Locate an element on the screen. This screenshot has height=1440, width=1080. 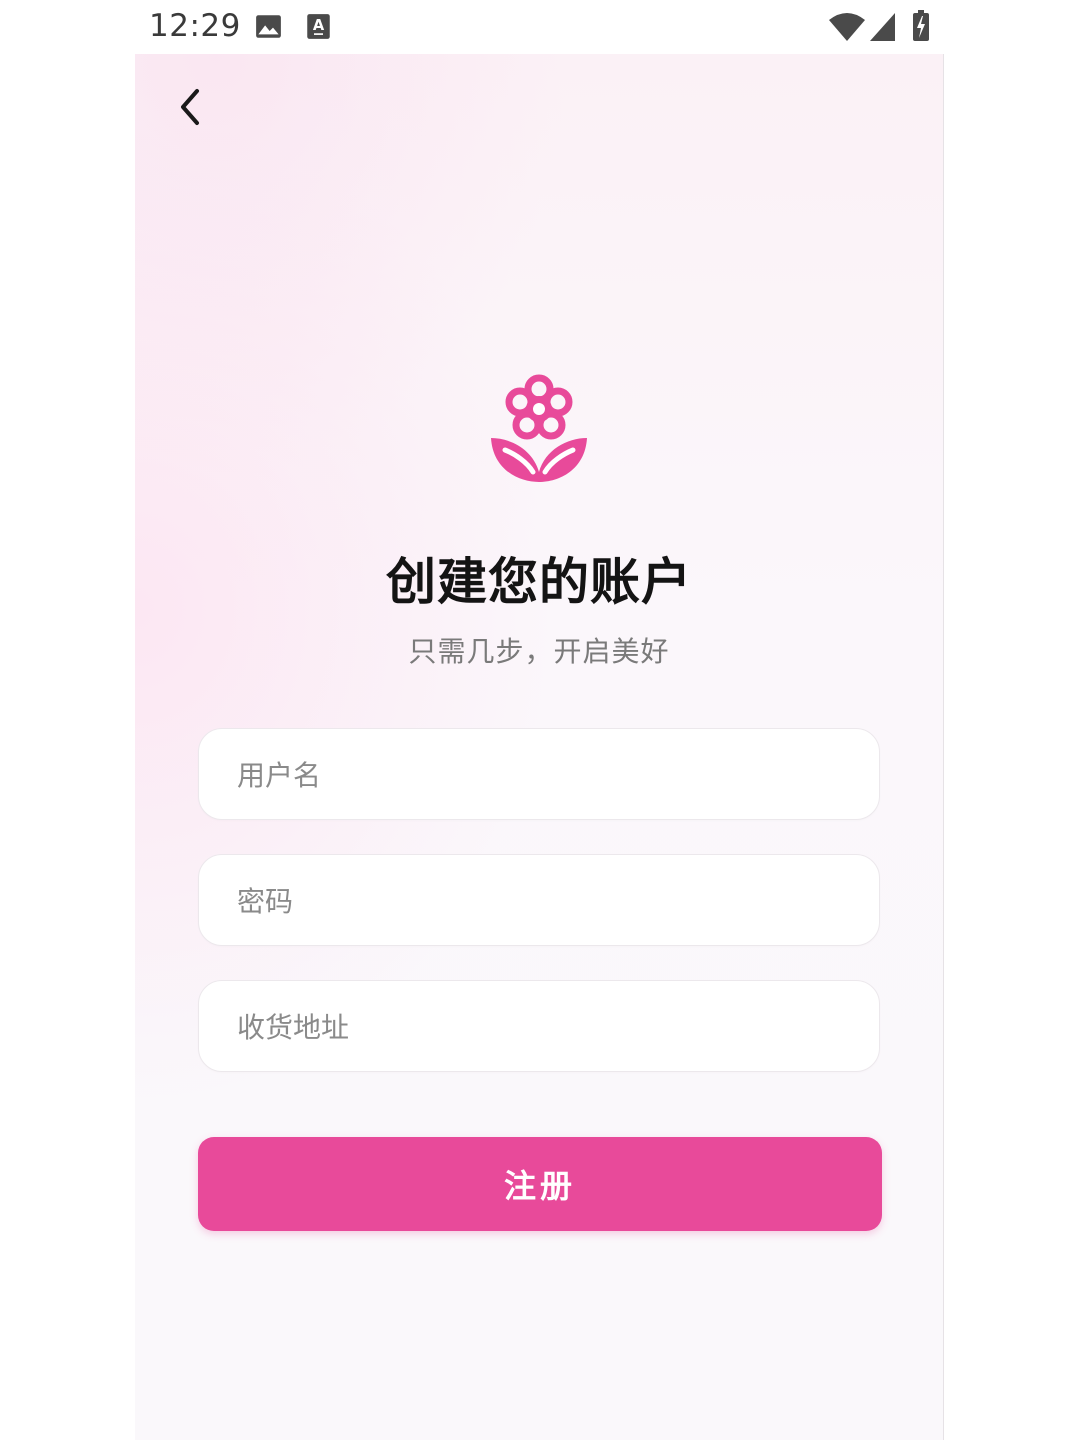
text-a-icon: A is located at coordinates (318, 28).